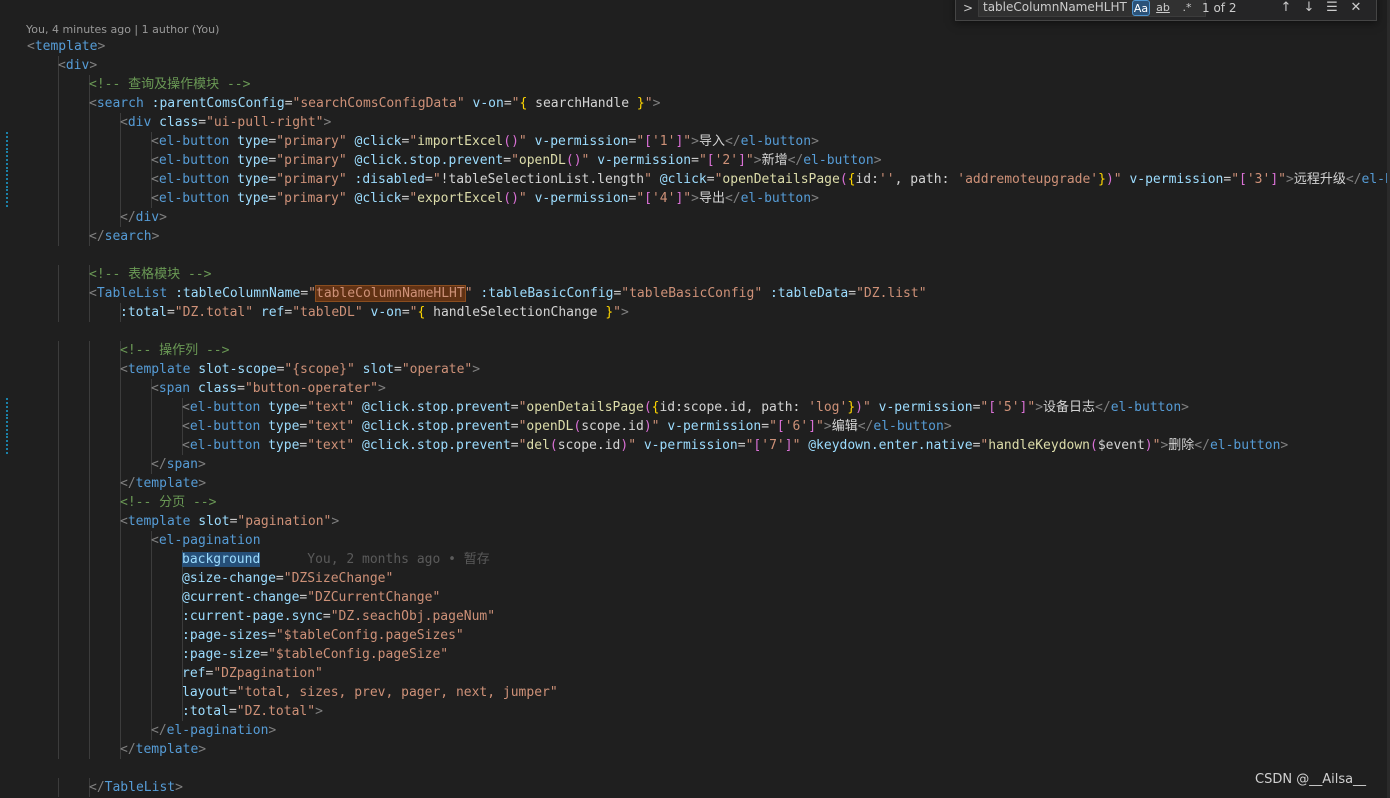 The height and width of the screenshot is (798, 1390). Describe the element at coordinates (695, 578) in the screenshot. I see `code-line: @size-change="DZSizeChange"` at that location.